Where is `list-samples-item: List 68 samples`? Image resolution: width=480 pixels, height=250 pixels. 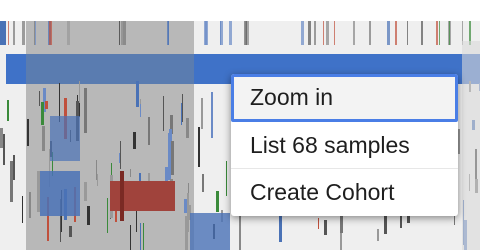
list-samples-item: List 68 samples is located at coordinates (344, 145).